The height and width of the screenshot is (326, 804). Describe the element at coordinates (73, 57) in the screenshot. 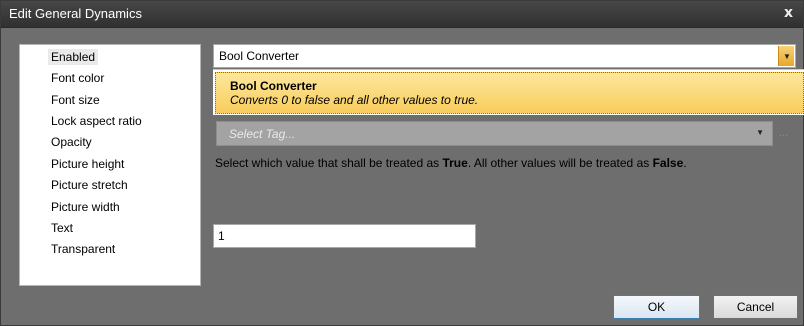

I see `property-item-enabled: Enabled` at that location.